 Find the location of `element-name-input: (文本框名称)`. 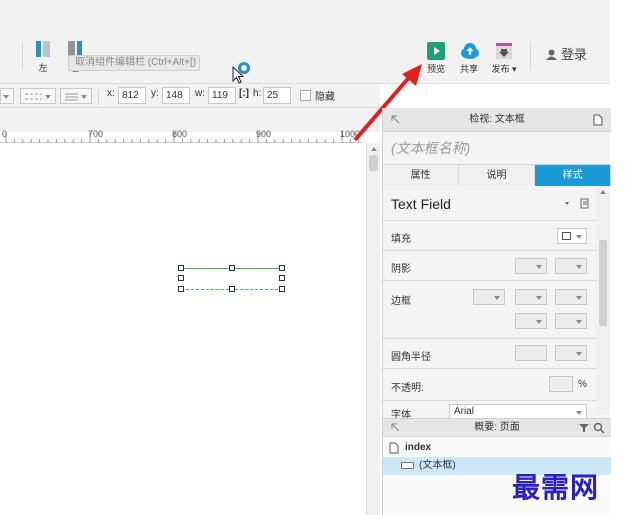

element-name-input: (文本框名称) is located at coordinates (430, 148).